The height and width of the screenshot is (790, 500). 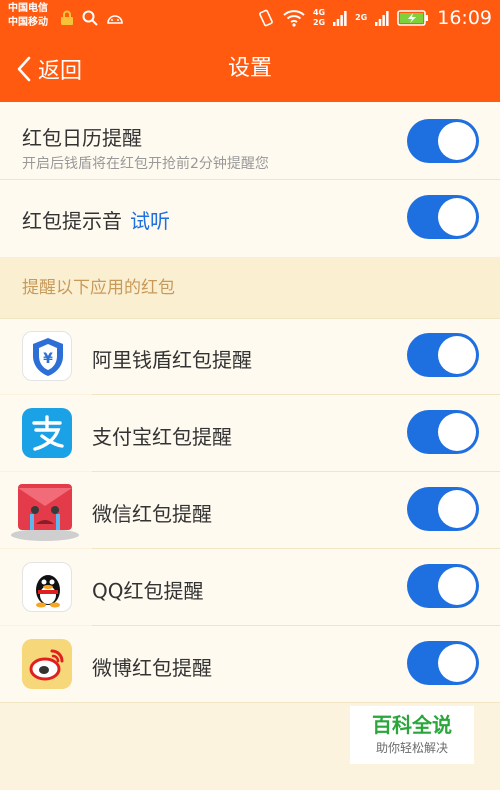 I want to click on qq-toggle, so click(x=443, y=586).